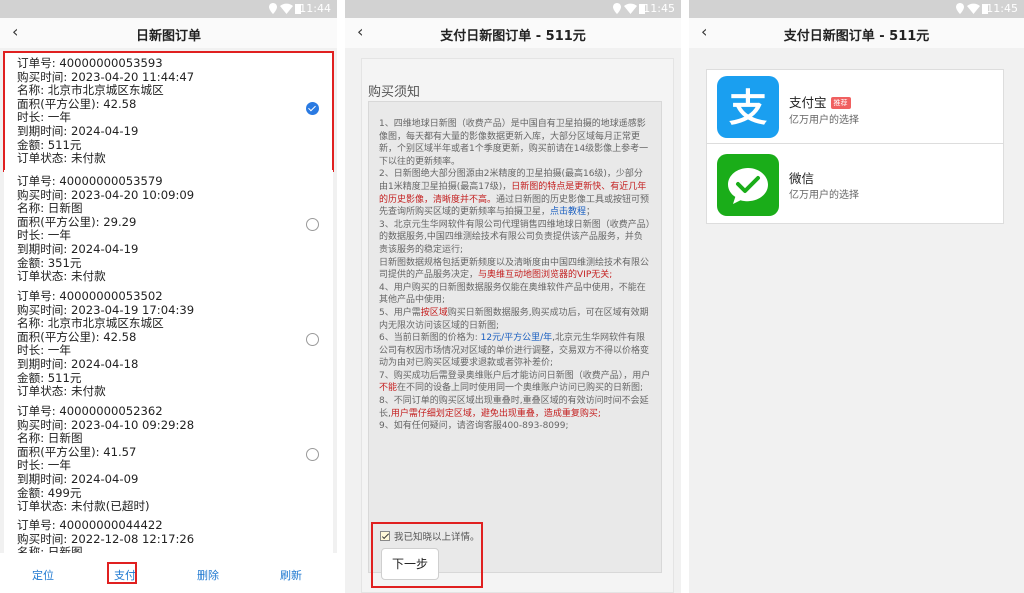 The width and height of the screenshot is (1024, 593). What do you see at coordinates (122, 573) in the screenshot?
I see `pay-highlight` at bounding box center [122, 573].